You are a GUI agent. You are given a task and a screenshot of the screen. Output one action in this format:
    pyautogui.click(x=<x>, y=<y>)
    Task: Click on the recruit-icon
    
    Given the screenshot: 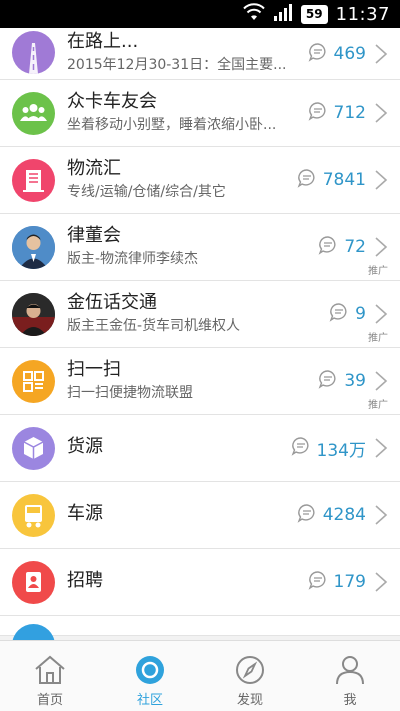 What is the action you would take?
    pyautogui.click(x=33, y=582)
    